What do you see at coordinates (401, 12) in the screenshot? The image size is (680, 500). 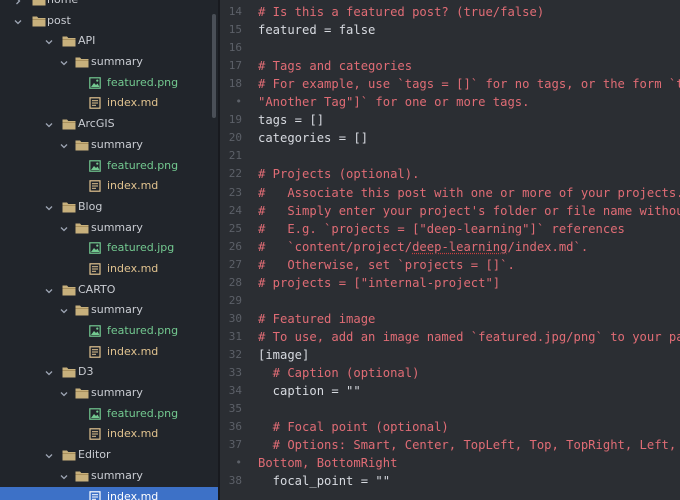 I see `code-comment-line: # Is this a featured post? (true/false)` at bounding box center [401, 12].